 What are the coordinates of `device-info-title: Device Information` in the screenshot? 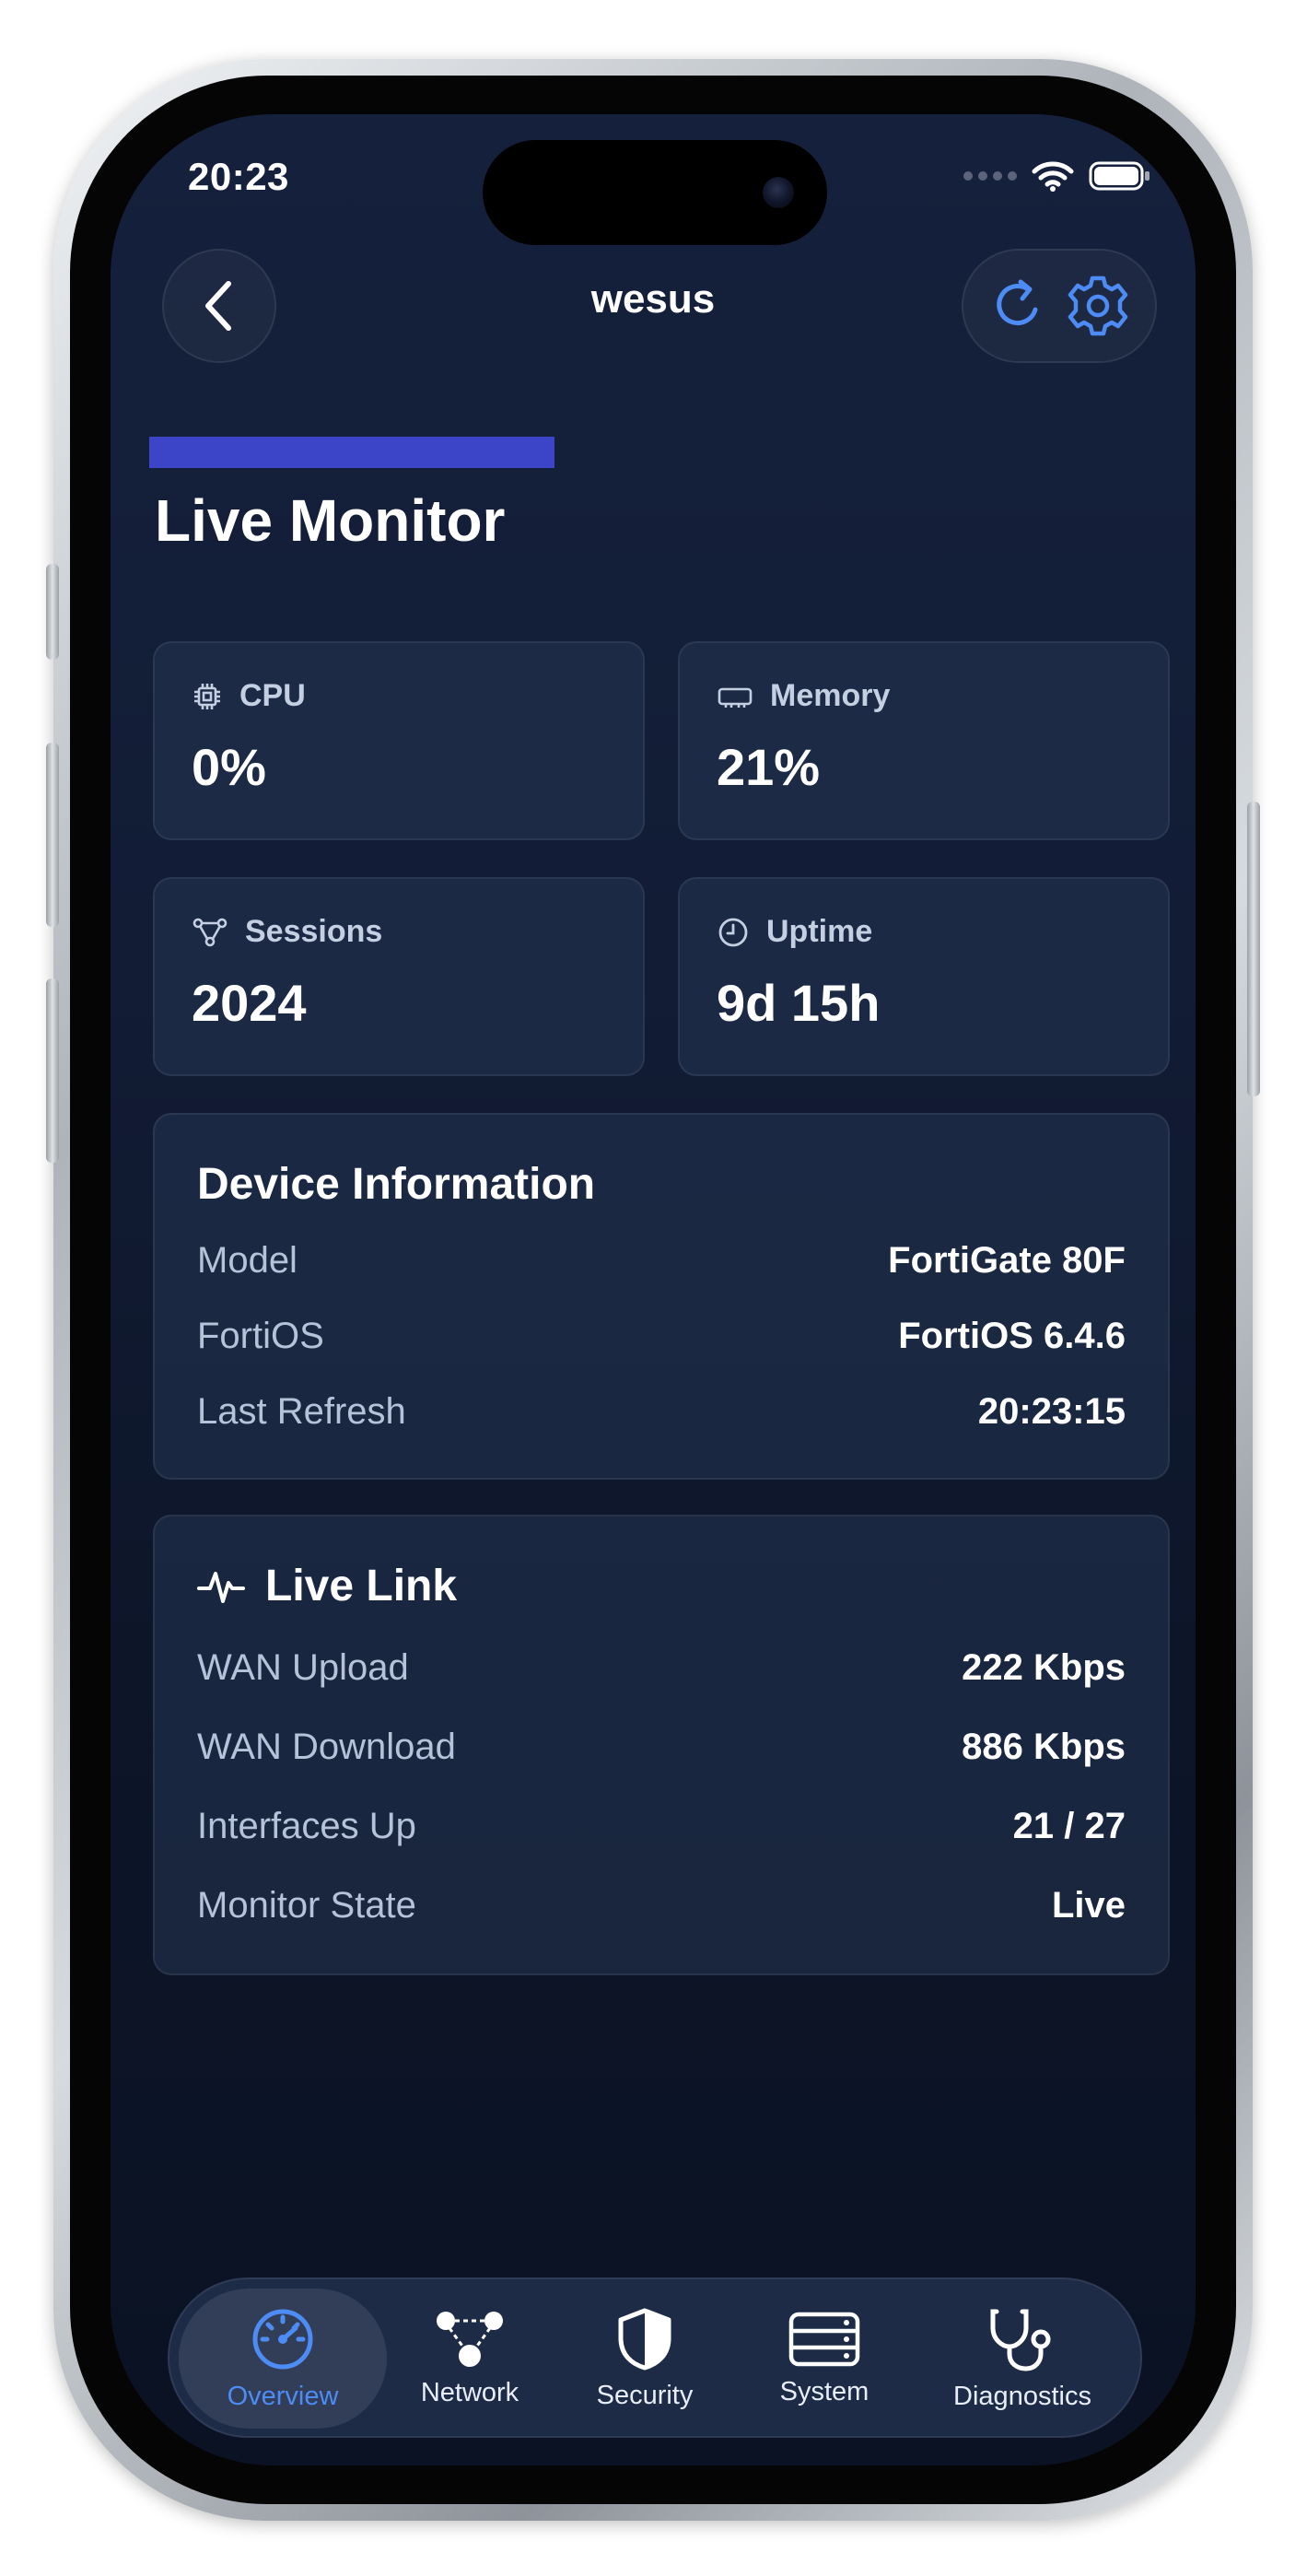 It's located at (397, 1184).